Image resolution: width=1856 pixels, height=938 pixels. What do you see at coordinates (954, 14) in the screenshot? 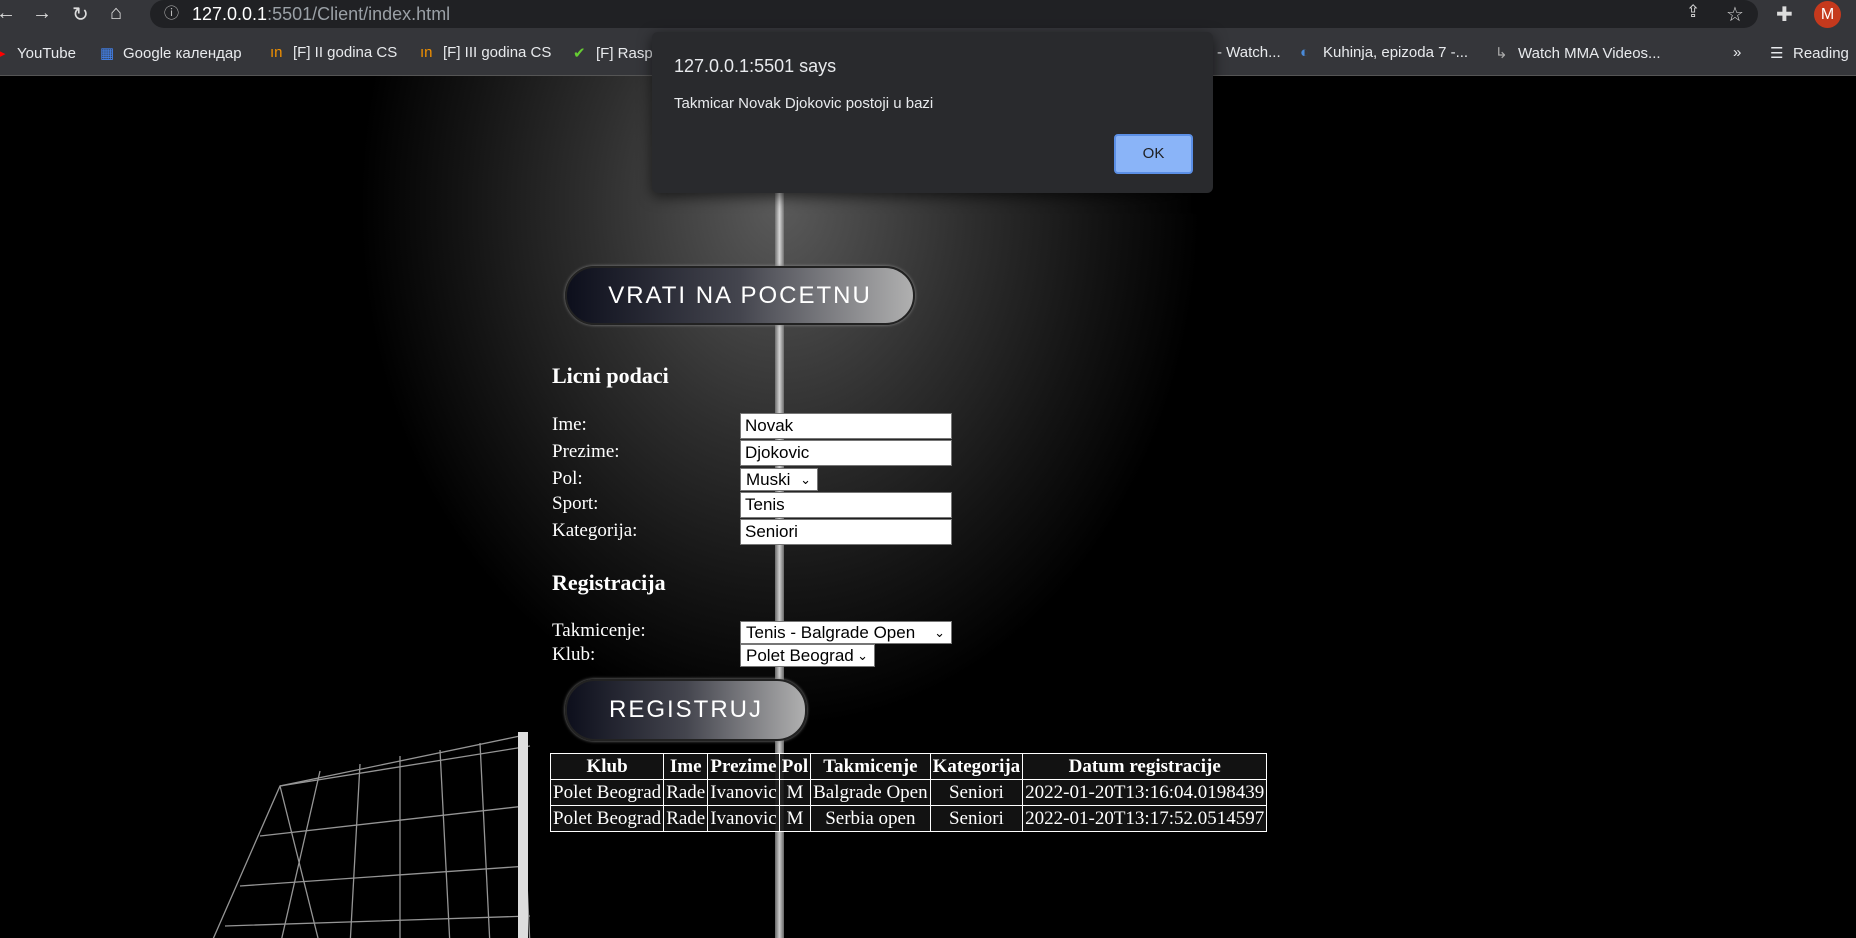
I see `address-bar: ⓘ 127.0.0.1:5501/Client/index.html` at bounding box center [954, 14].